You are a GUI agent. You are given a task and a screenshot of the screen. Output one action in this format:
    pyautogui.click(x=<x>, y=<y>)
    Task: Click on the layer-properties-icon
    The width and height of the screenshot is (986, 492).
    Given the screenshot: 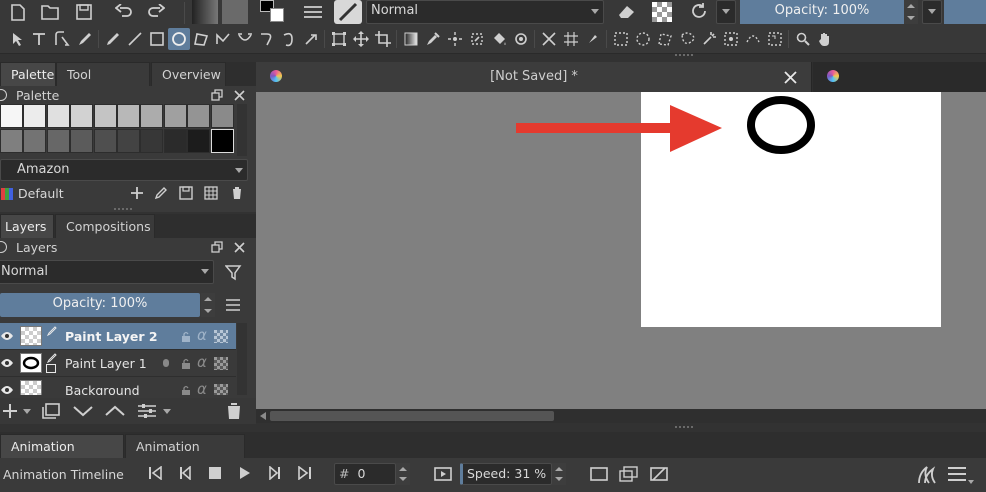 What is the action you would take?
    pyautogui.click(x=147, y=411)
    